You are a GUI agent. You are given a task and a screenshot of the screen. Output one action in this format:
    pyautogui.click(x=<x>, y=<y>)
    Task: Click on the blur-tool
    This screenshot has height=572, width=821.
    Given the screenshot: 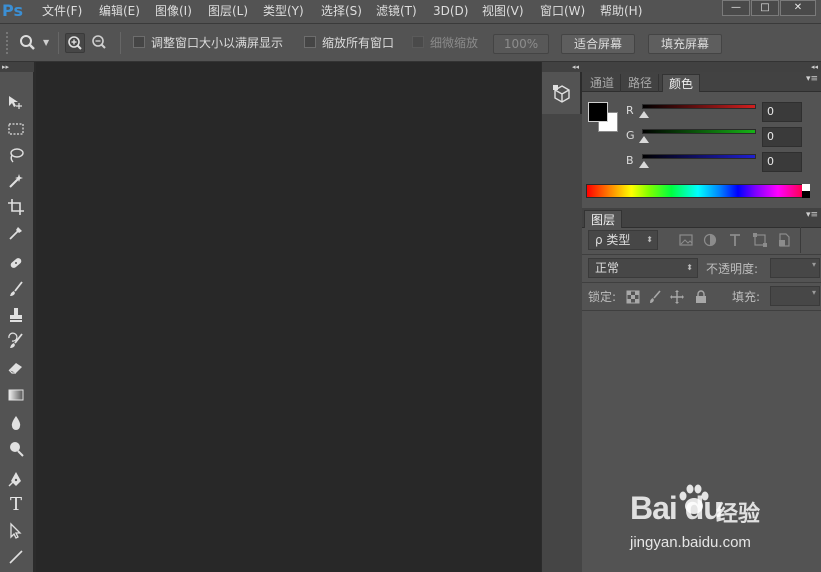 What is the action you would take?
    pyautogui.click(x=16, y=423)
    